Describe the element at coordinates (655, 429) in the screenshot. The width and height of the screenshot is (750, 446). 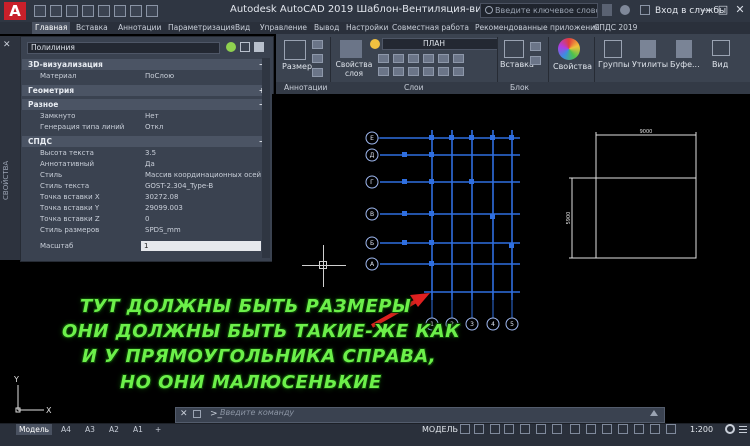
I see `annotation-visibility-icon` at that location.